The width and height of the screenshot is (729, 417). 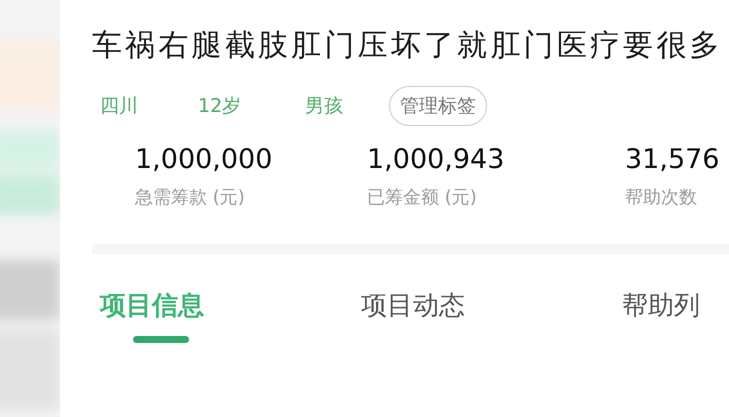 What do you see at coordinates (408, 46) in the screenshot?
I see `project-title: 车祸右腿截肢肛门压坏了就肛门医疗要很多` at bounding box center [408, 46].